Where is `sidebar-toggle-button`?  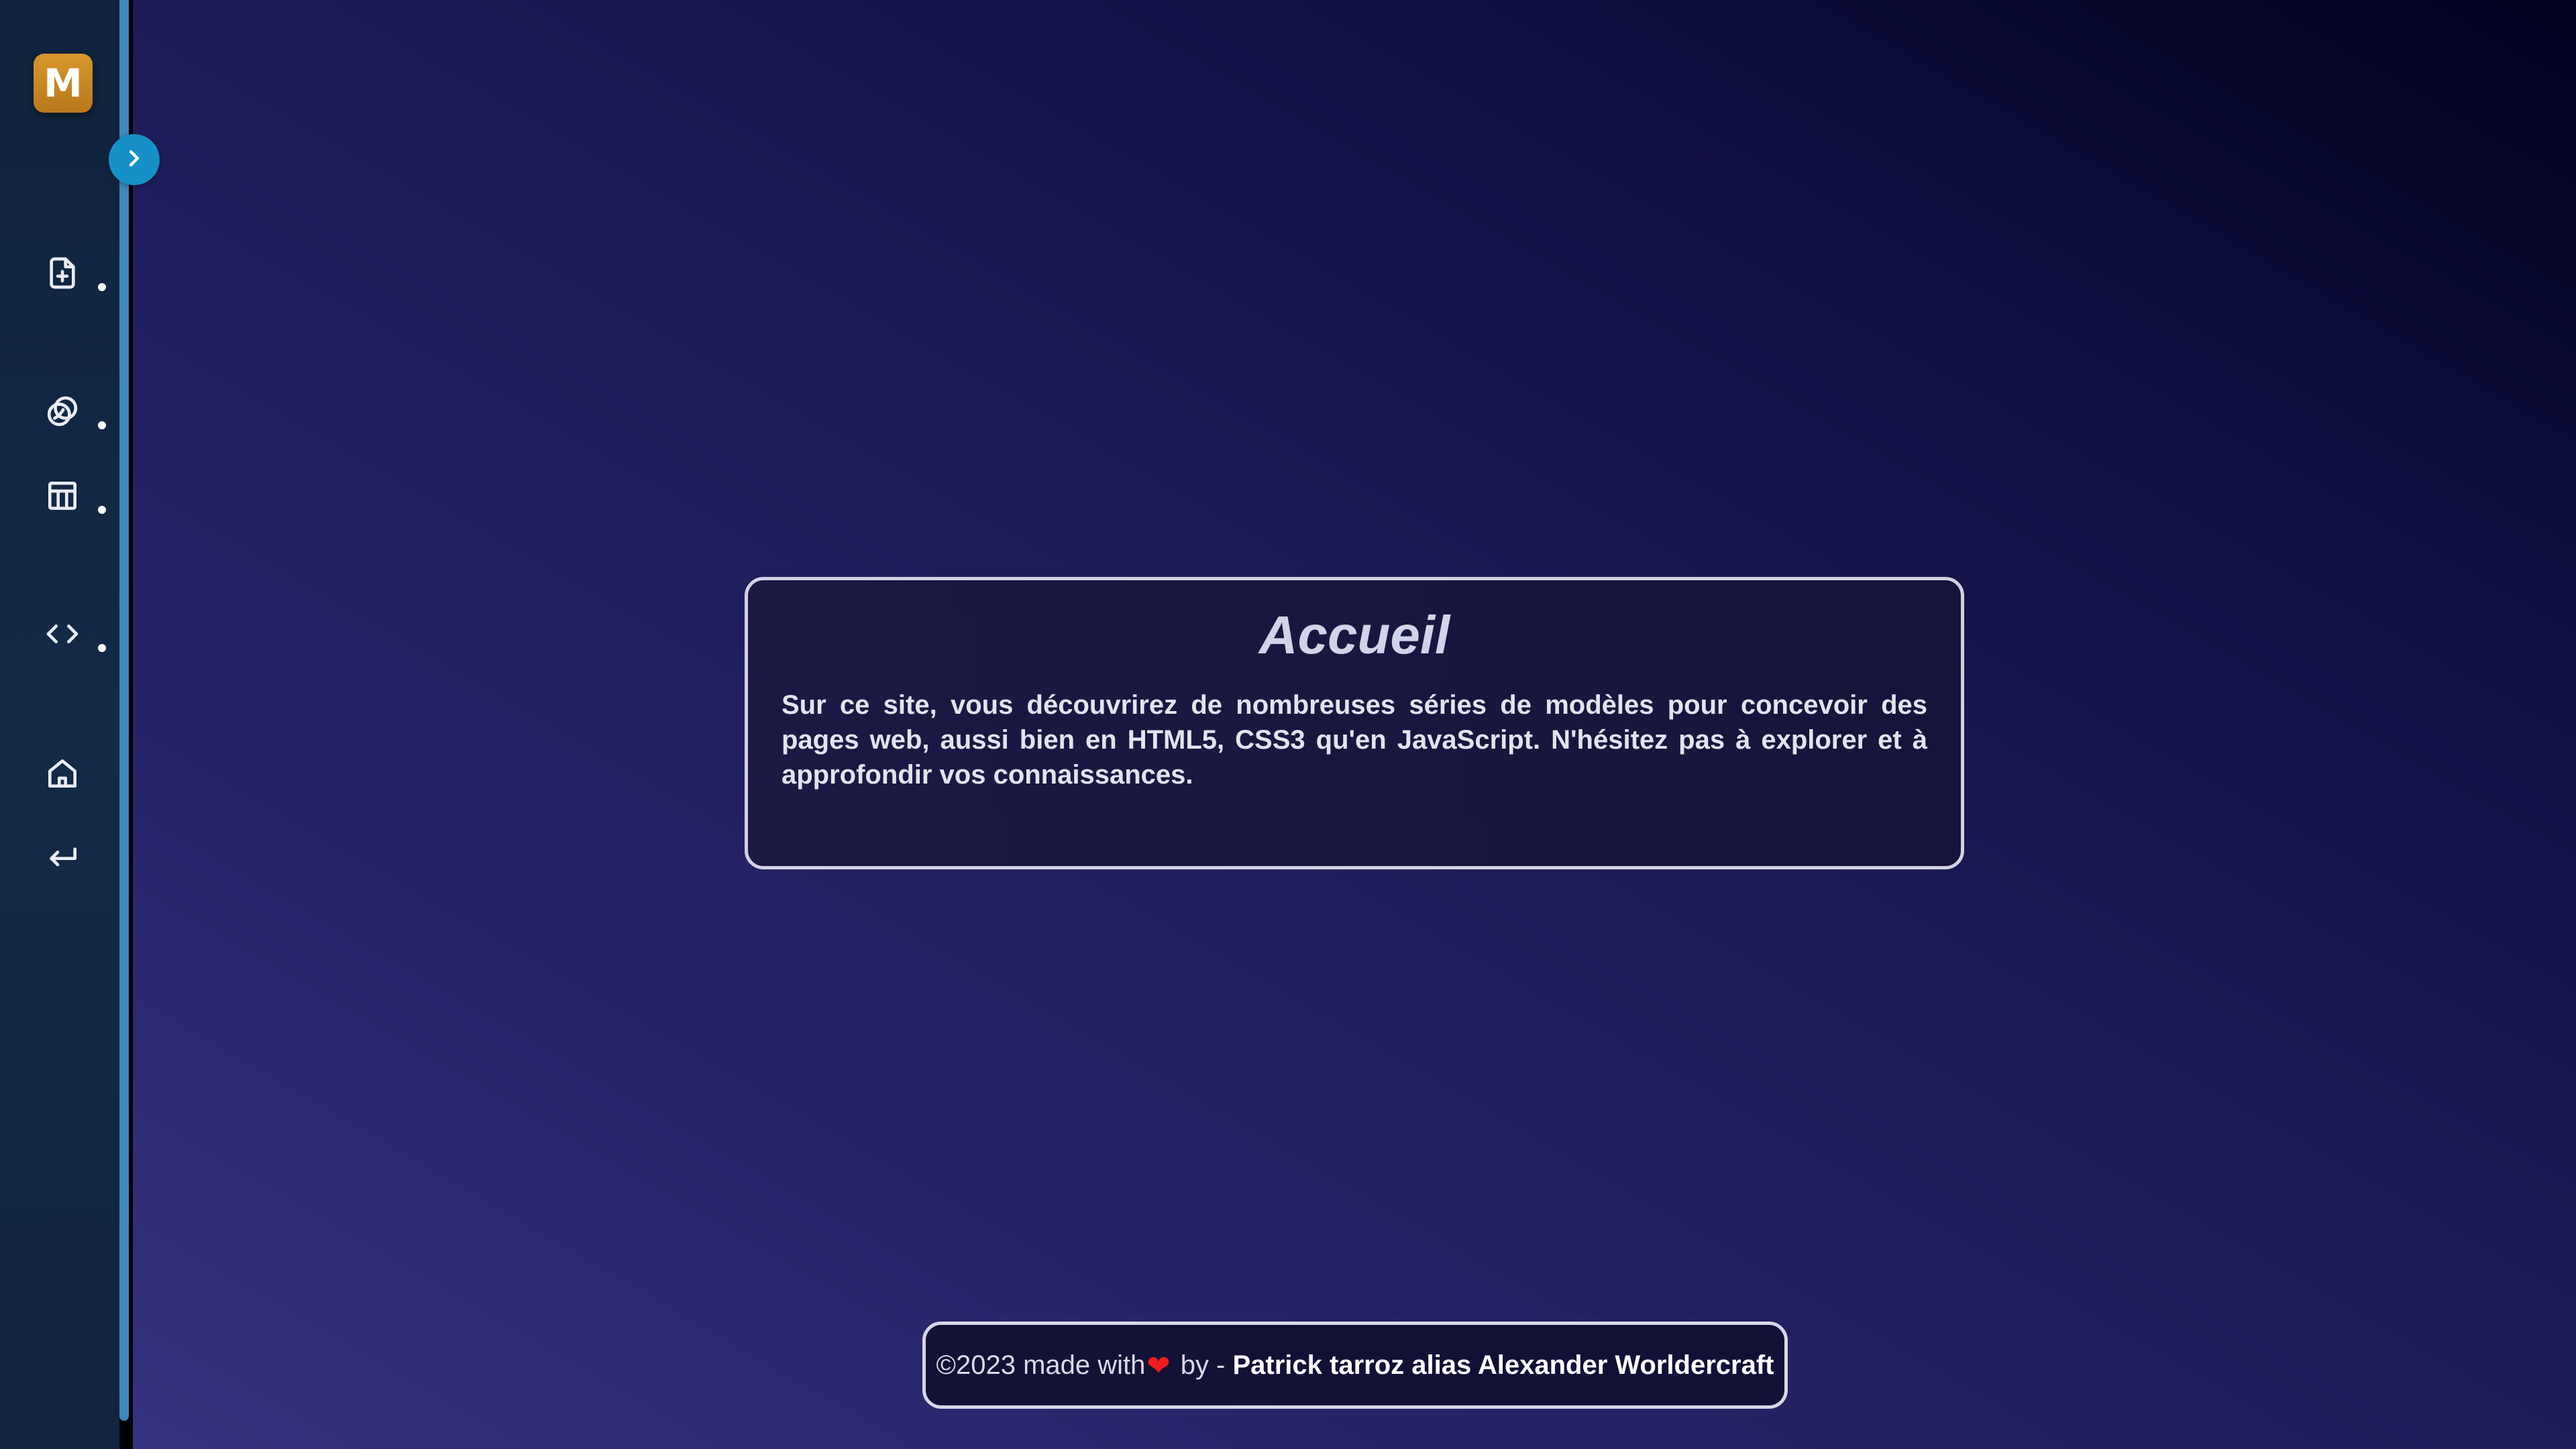 sidebar-toggle-button is located at coordinates (134, 159).